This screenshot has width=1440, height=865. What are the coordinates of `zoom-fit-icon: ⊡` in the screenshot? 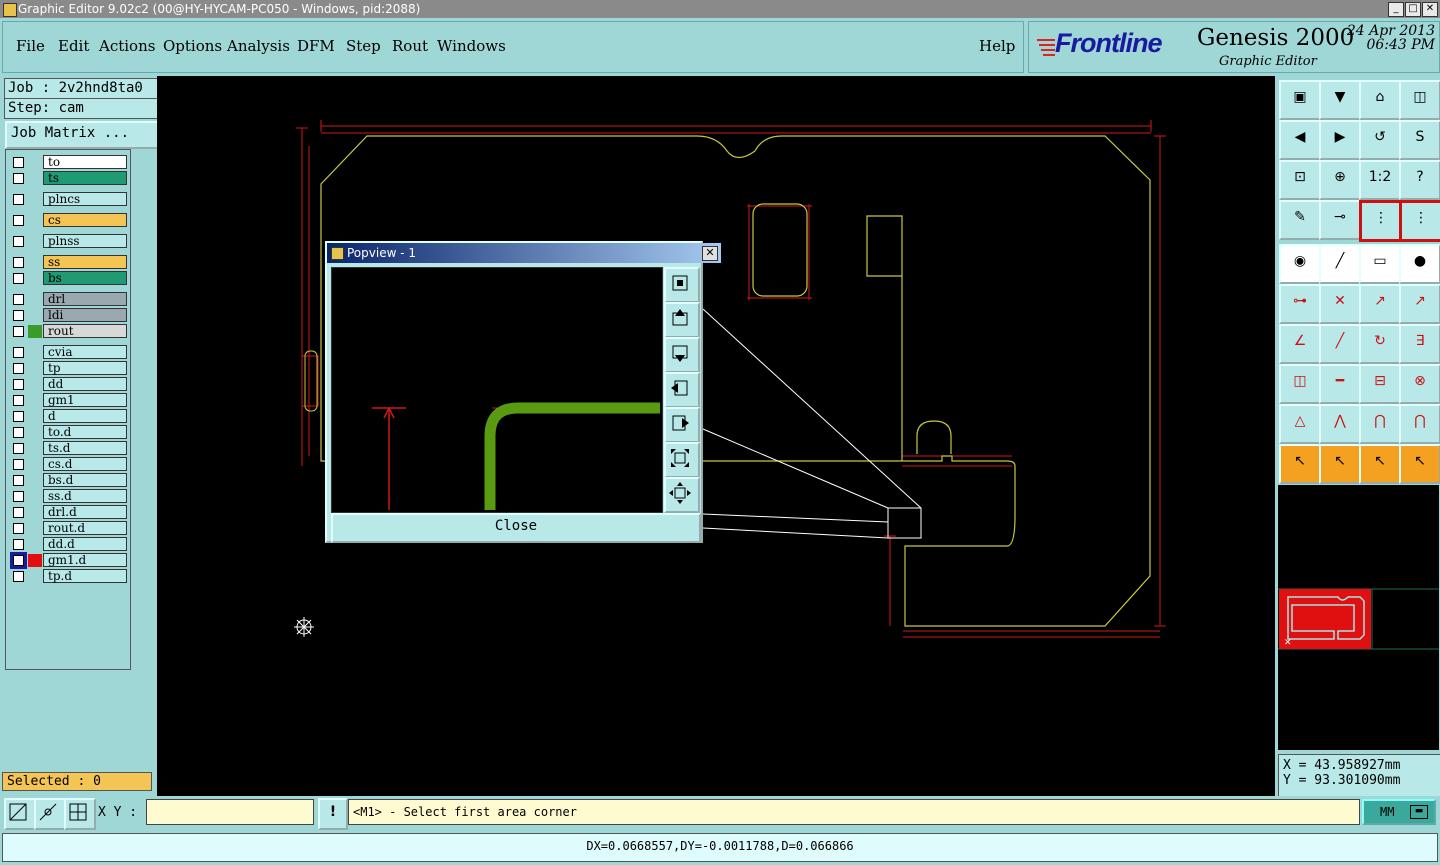 It's located at (1300, 180).